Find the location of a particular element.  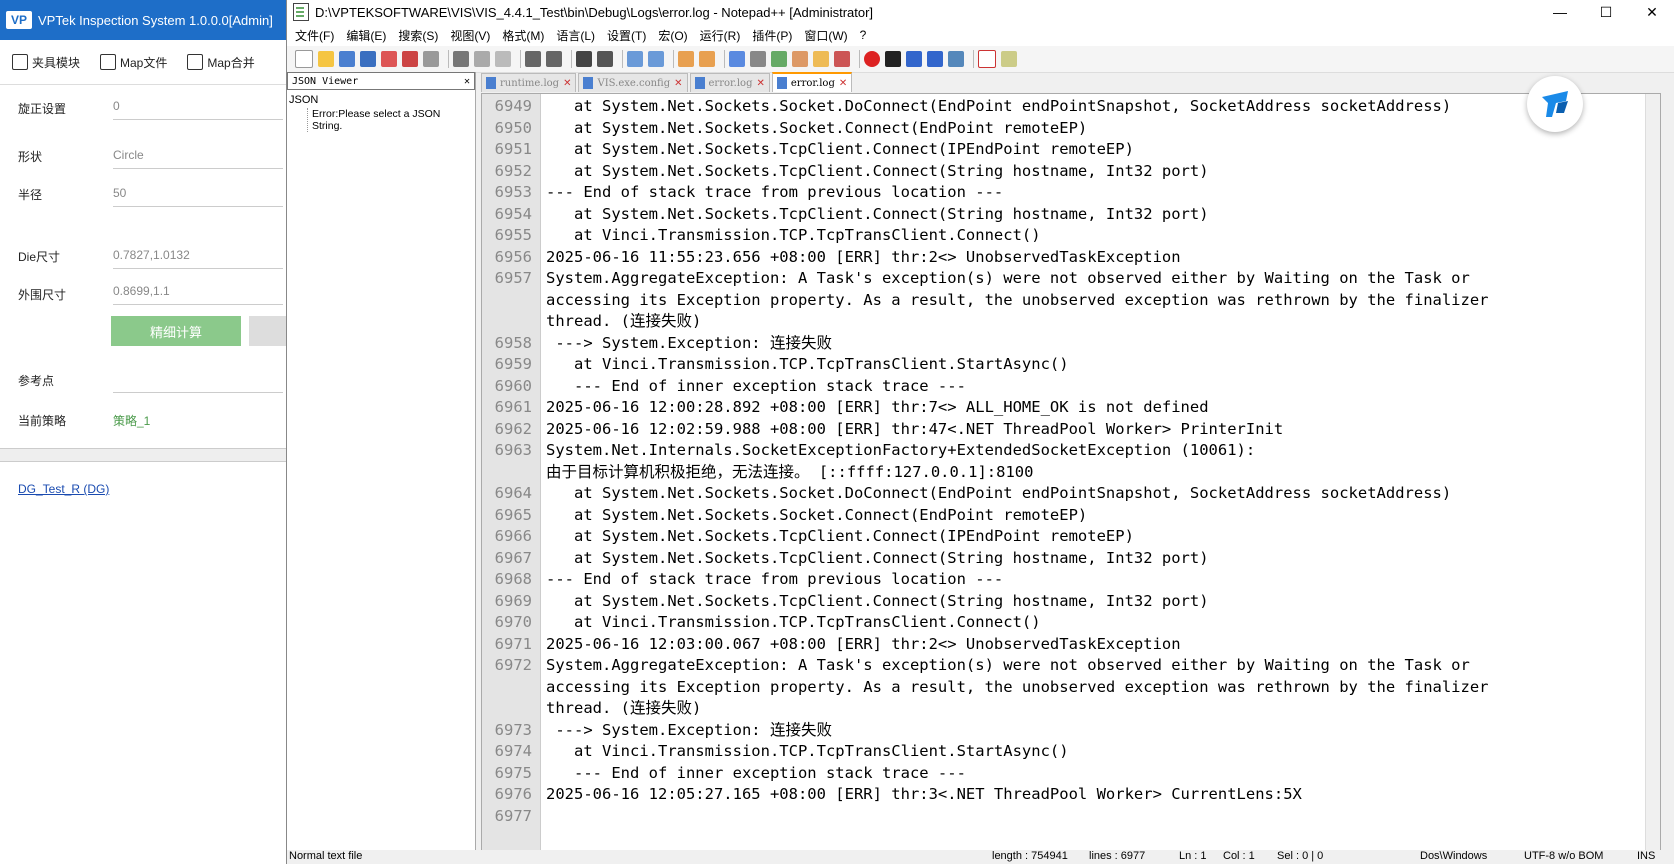

tab-error-log-active: error.log ✕ is located at coordinates (812, 82).